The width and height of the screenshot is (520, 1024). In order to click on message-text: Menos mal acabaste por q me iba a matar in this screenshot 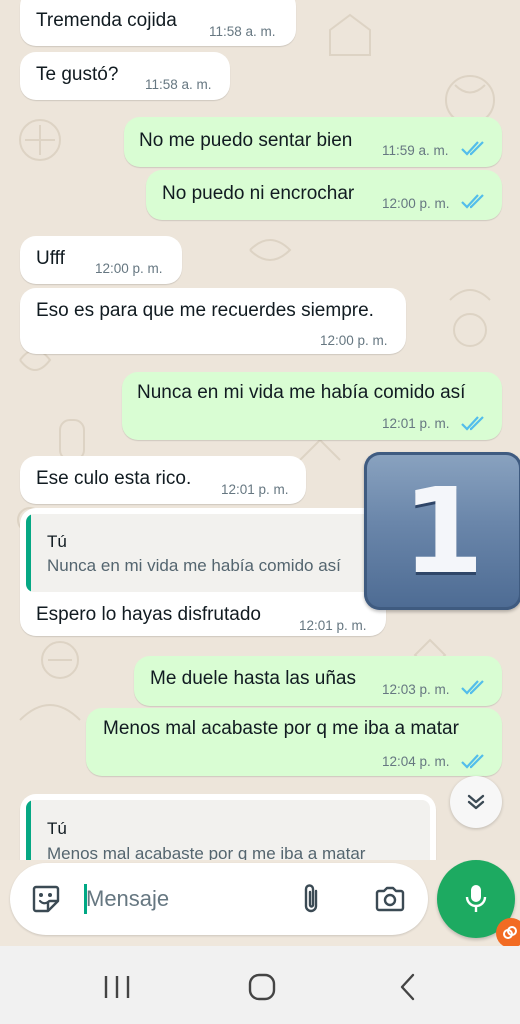, I will do `click(281, 728)`.